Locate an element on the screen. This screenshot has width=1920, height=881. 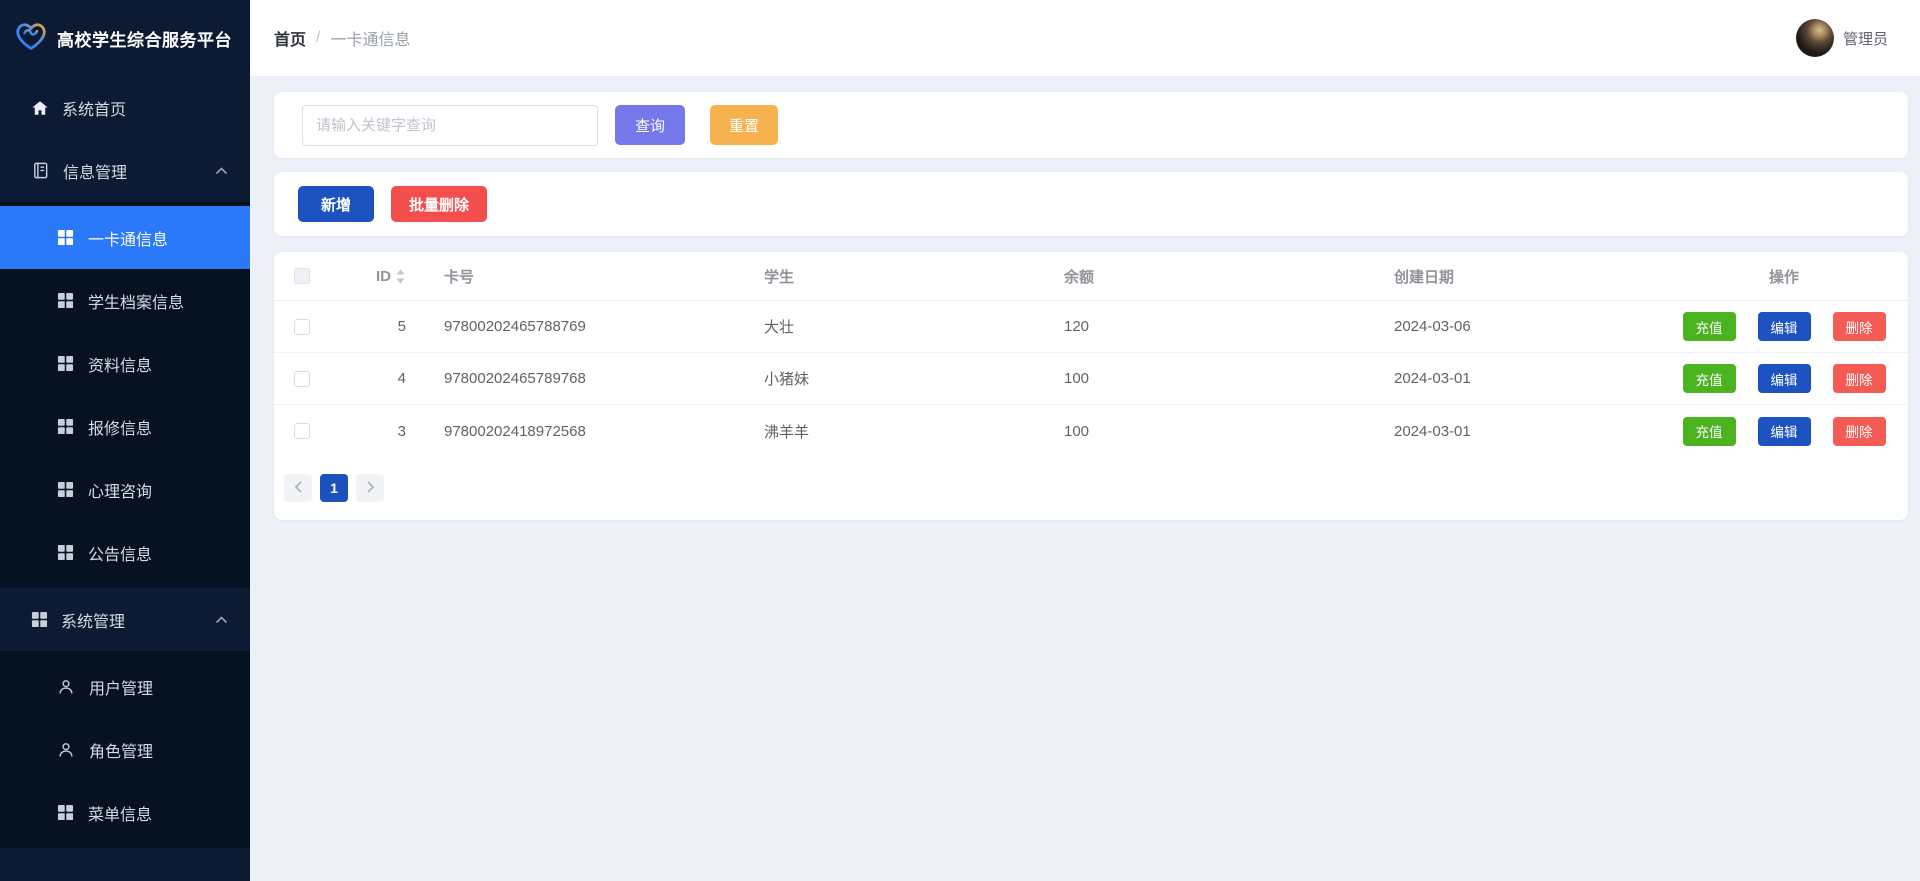
cell-student: 大壮 is located at coordinates (779, 327).